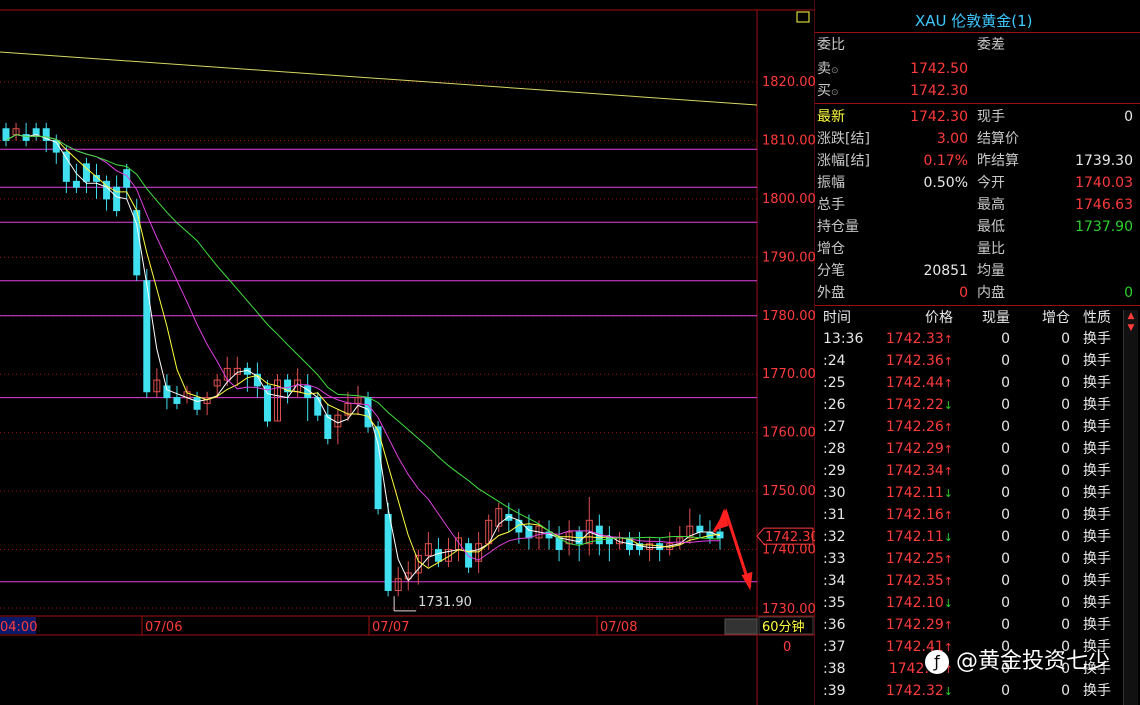 The width and height of the screenshot is (1140, 705). I want to click on waipan-value: 0, so click(963, 293).